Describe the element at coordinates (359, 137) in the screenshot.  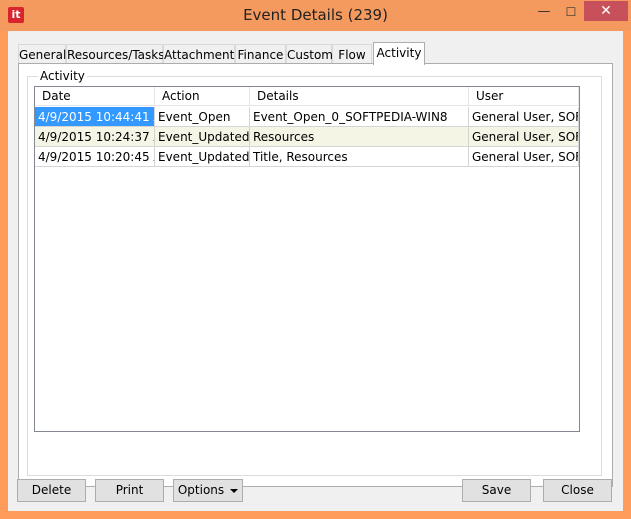
I see `cell-details: Resources` at that location.